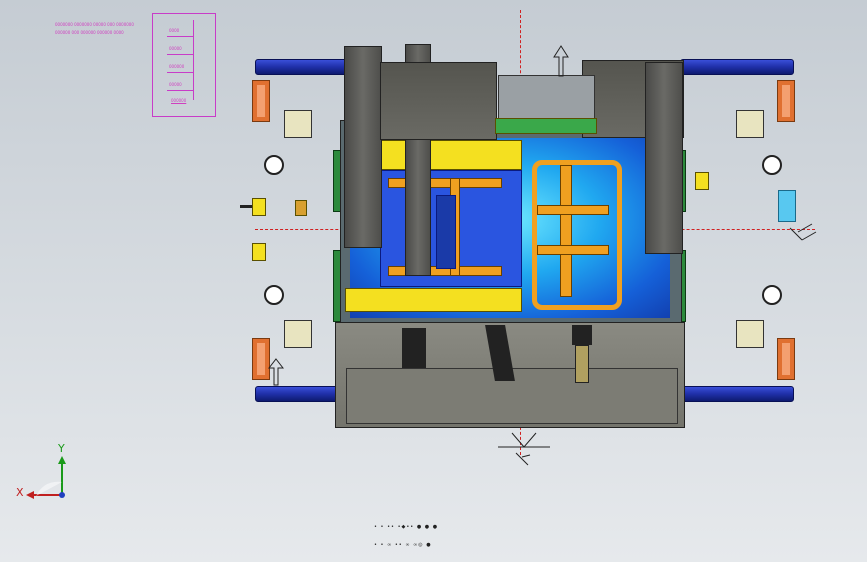 The image size is (867, 562). I want to click on top-center-assembly, so click(546, 98).